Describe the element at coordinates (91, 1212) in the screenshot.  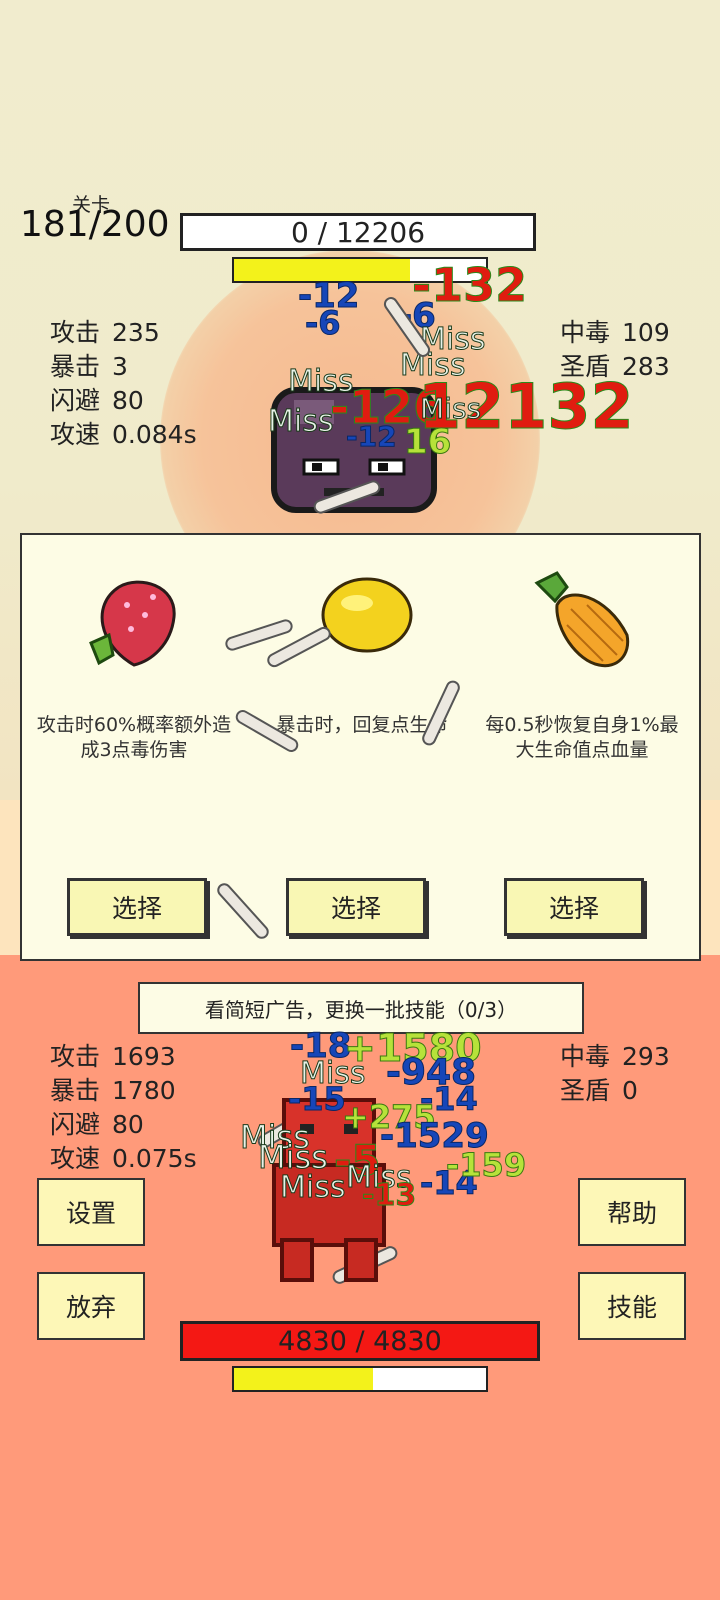
I see `settings-button: 设置` at that location.